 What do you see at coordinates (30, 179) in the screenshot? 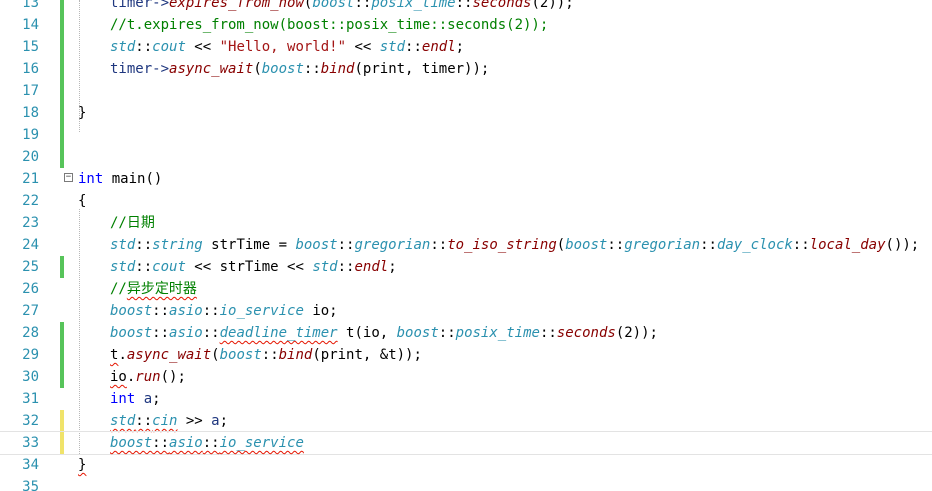
I see `line-number: 21` at bounding box center [30, 179].